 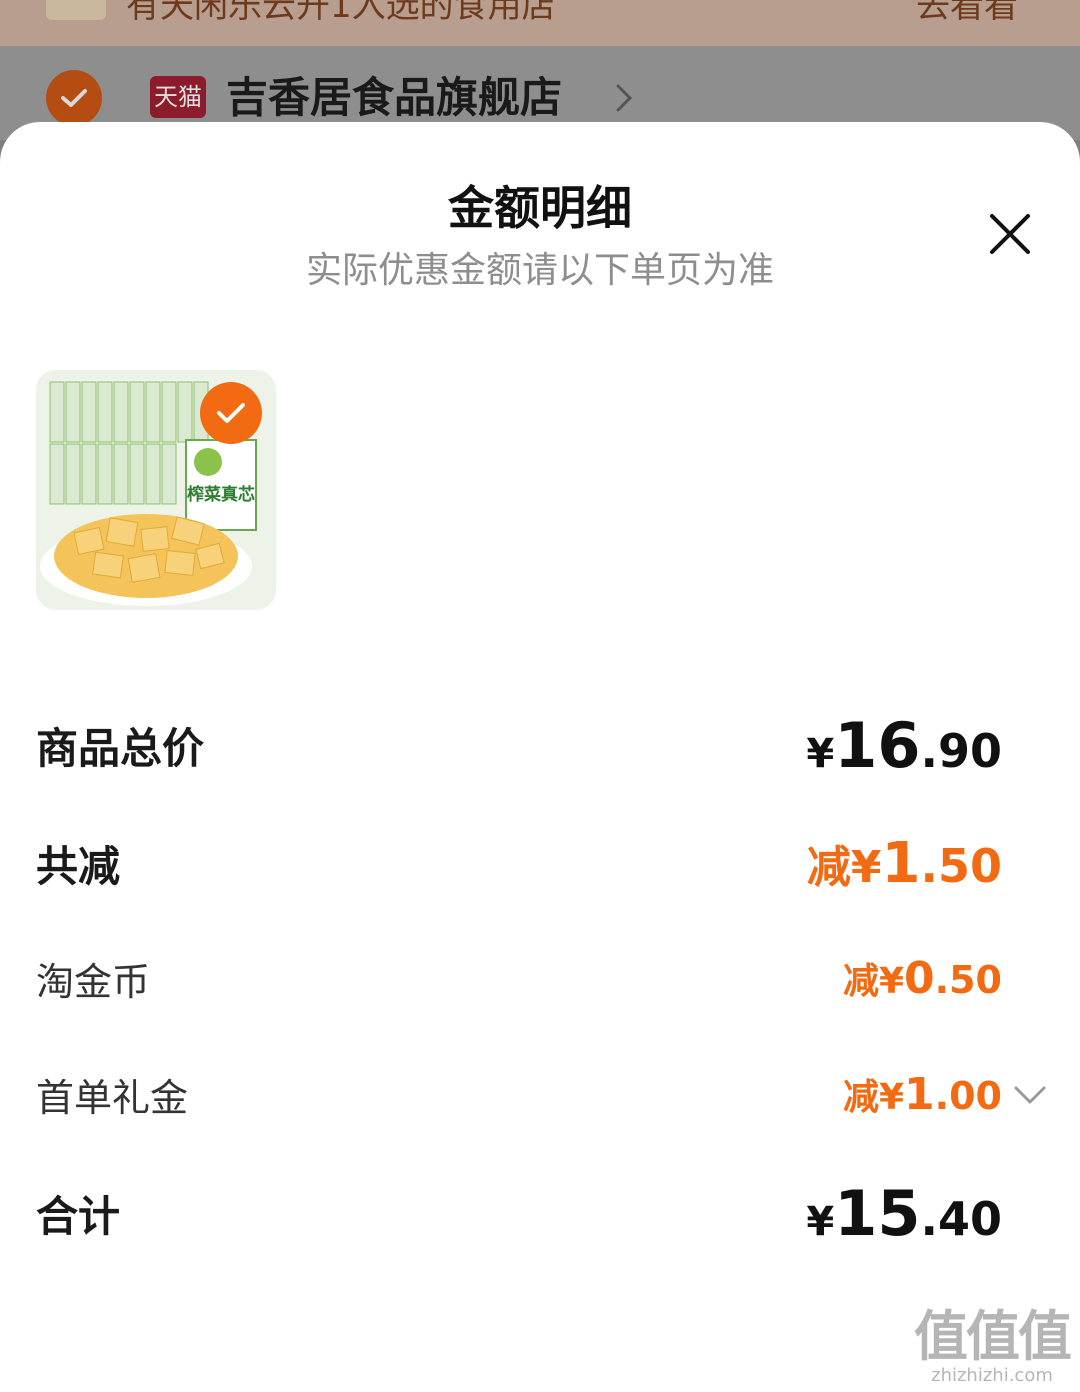 I want to click on total-discount-label: 共减, so click(x=78, y=866).